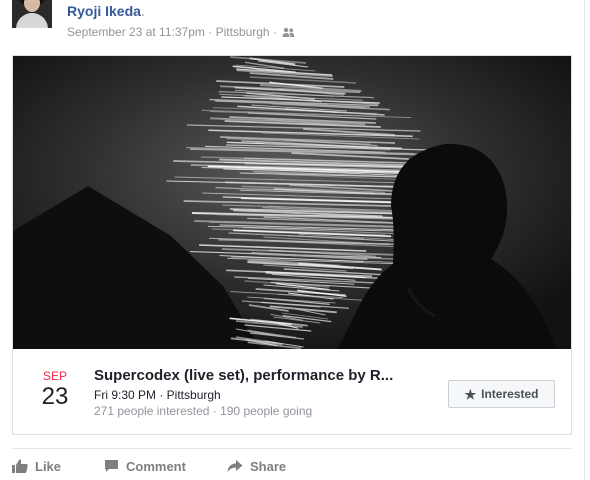 The image size is (590, 480). Describe the element at coordinates (111, 466) in the screenshot. I see `comment-icon` at that location.